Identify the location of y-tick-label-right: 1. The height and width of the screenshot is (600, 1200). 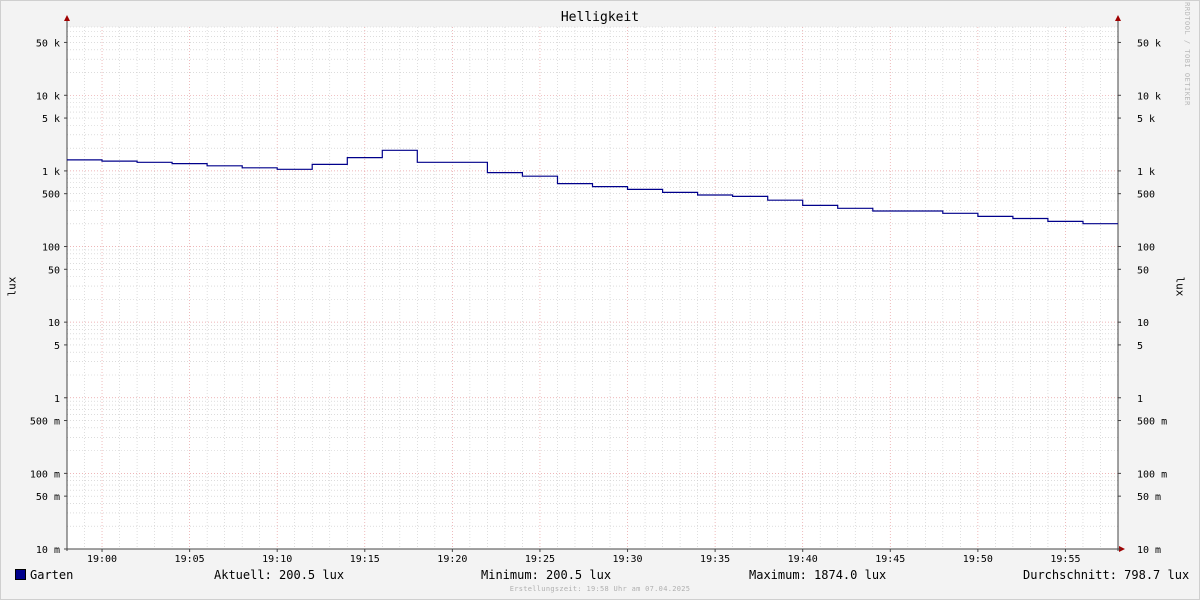
(1140, 399).